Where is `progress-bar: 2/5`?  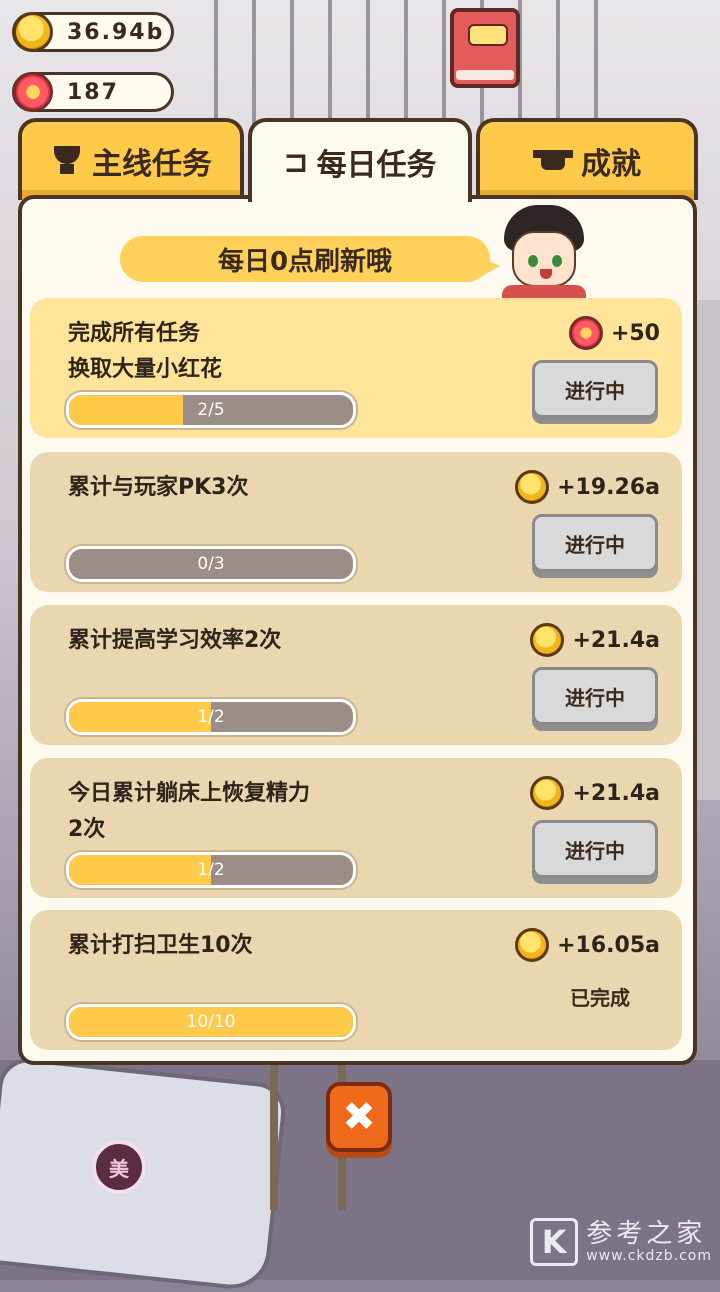 progress-bar: 2/5 is located at coordinates (211, 410).